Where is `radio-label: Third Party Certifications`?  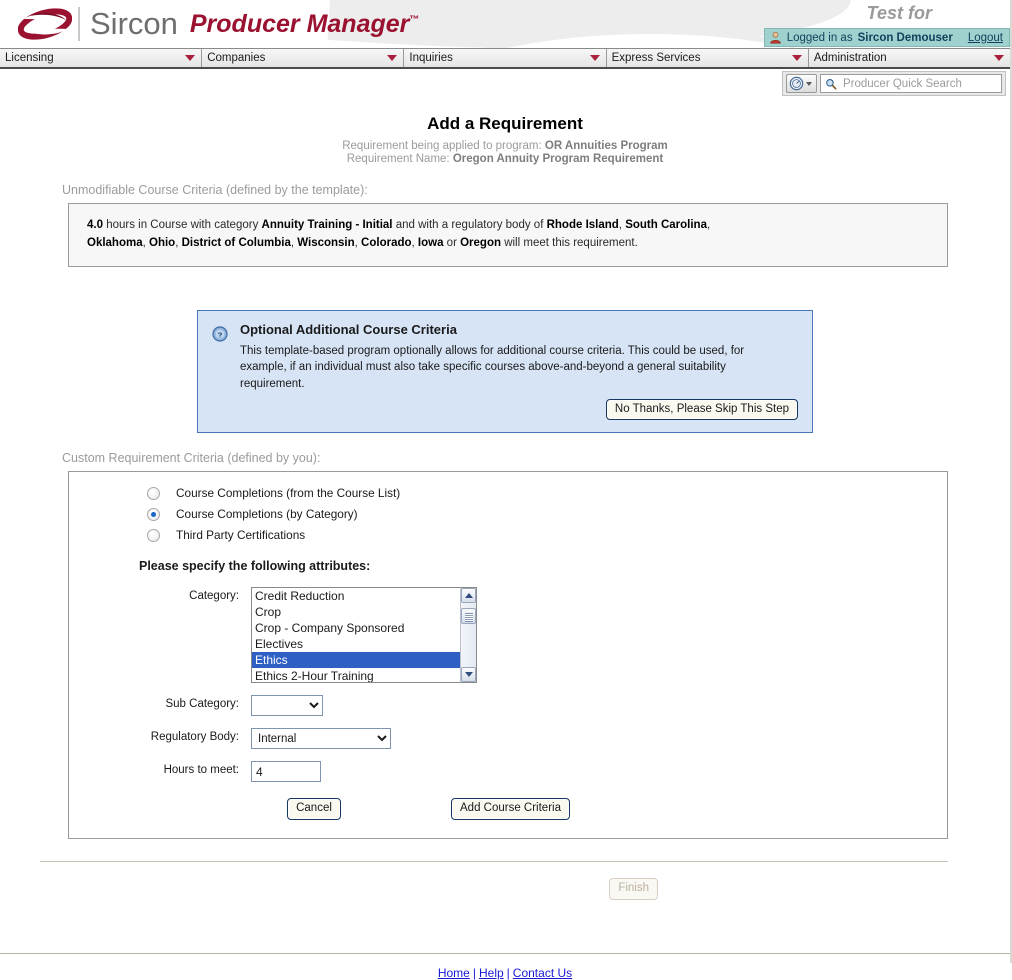
radio-label: Third Party Certifications is located at coordinates (241, 535).